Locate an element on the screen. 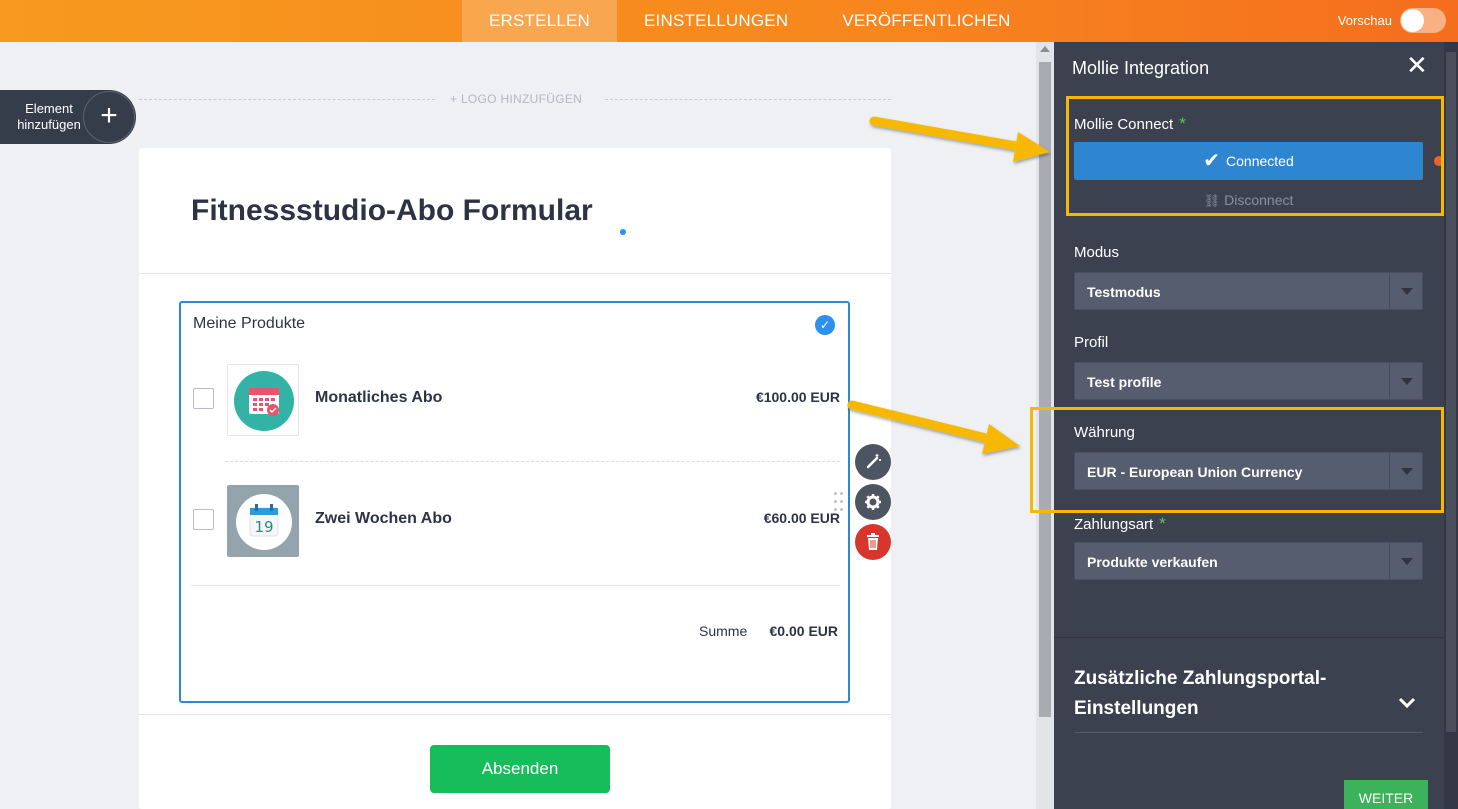 Image resolution: width=1458 pixels, height=809 pixels. product-divider is located at coordinates (532, 461).